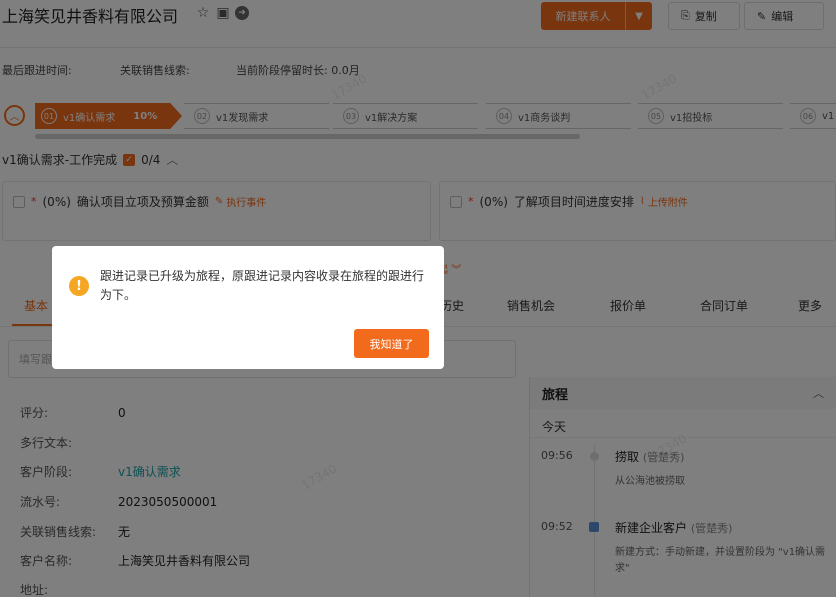  I want to click on dialog-message: 跟进记录已升级为旅程，原跟进记录内容收录在旅程的跟进行为下。, so click(262, 285).